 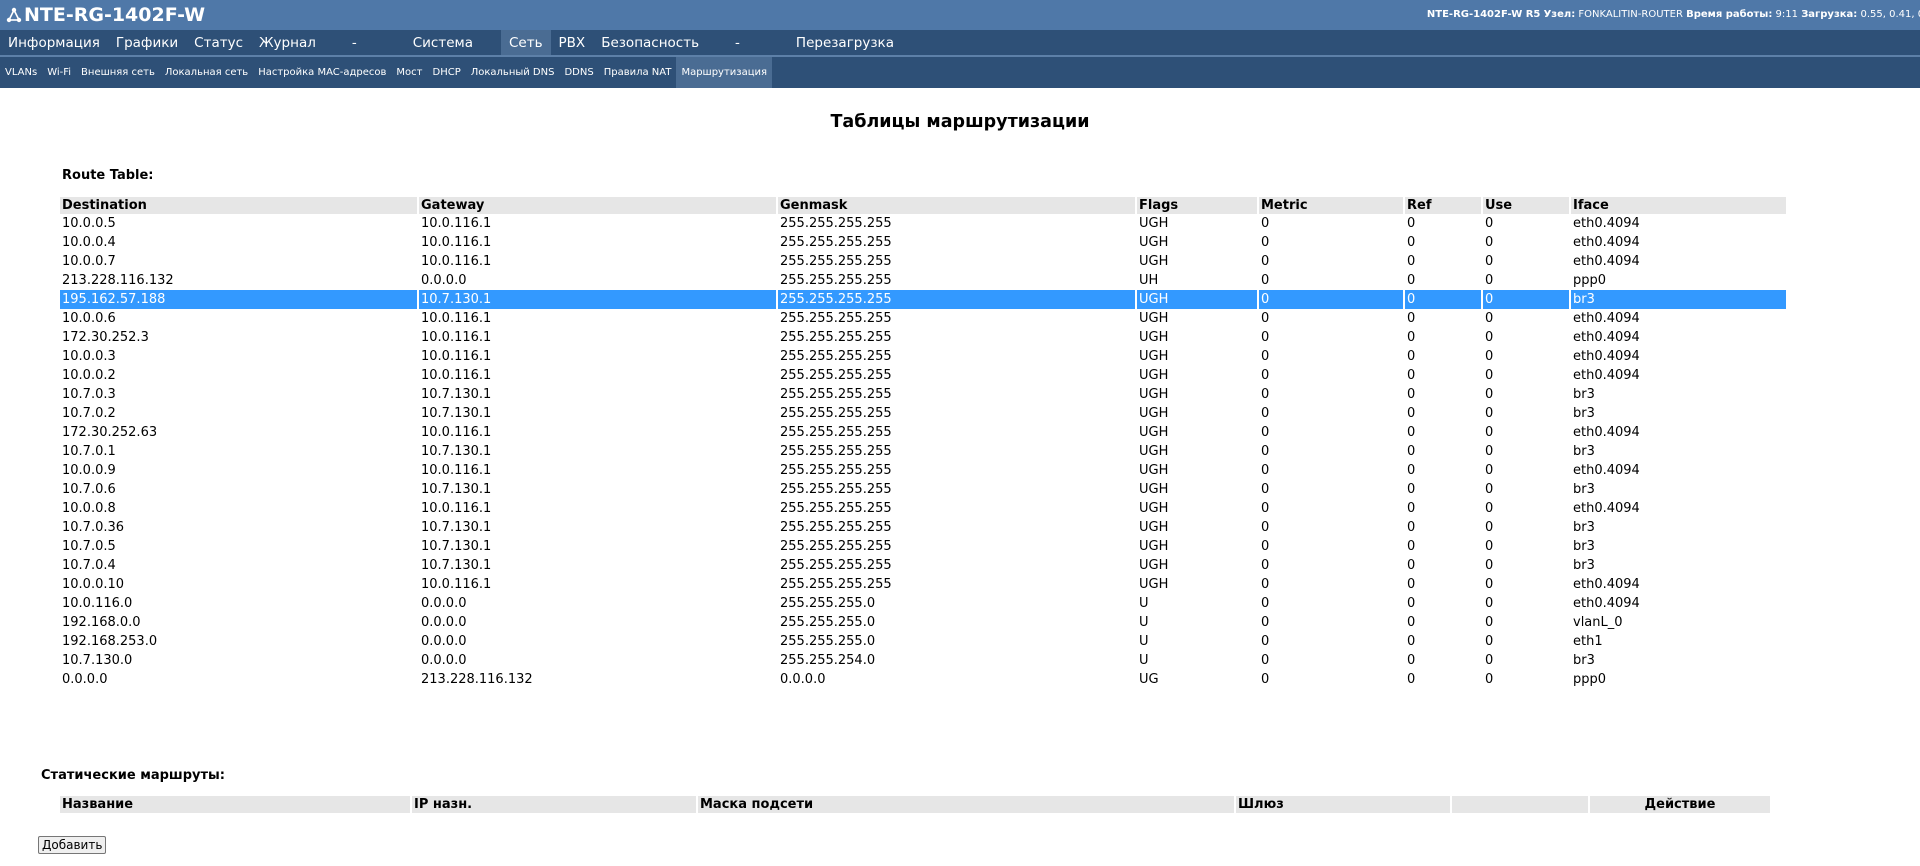 I want to click on menu-info: Информация, so click(x=54, y=42).